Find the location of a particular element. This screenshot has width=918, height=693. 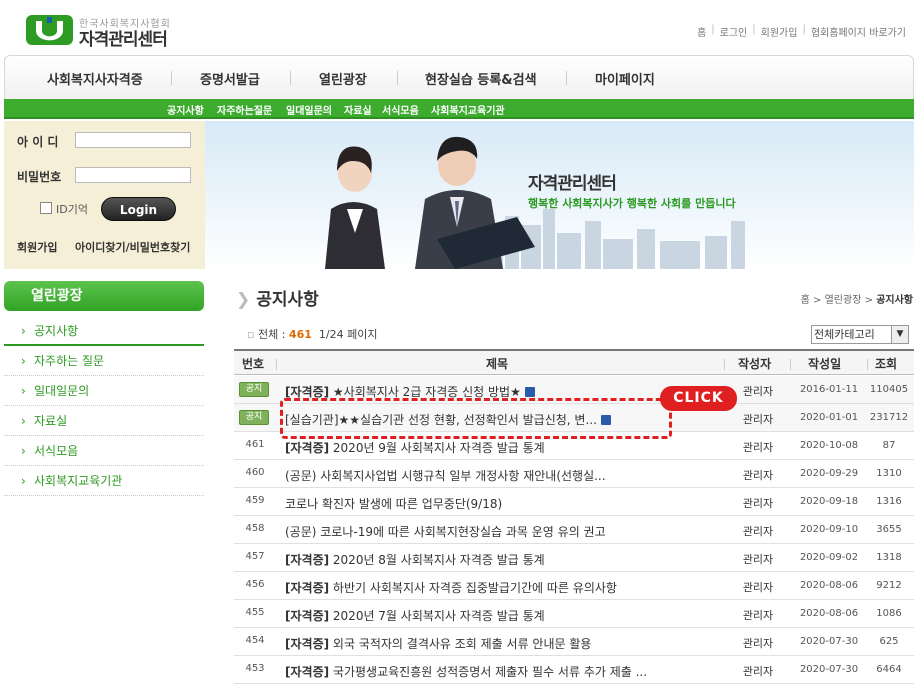

row-title: (공문) 코로나-19에 따른 사회복지현장실습 과목 운영 유의 권고 is located at coordinates (445, 532).